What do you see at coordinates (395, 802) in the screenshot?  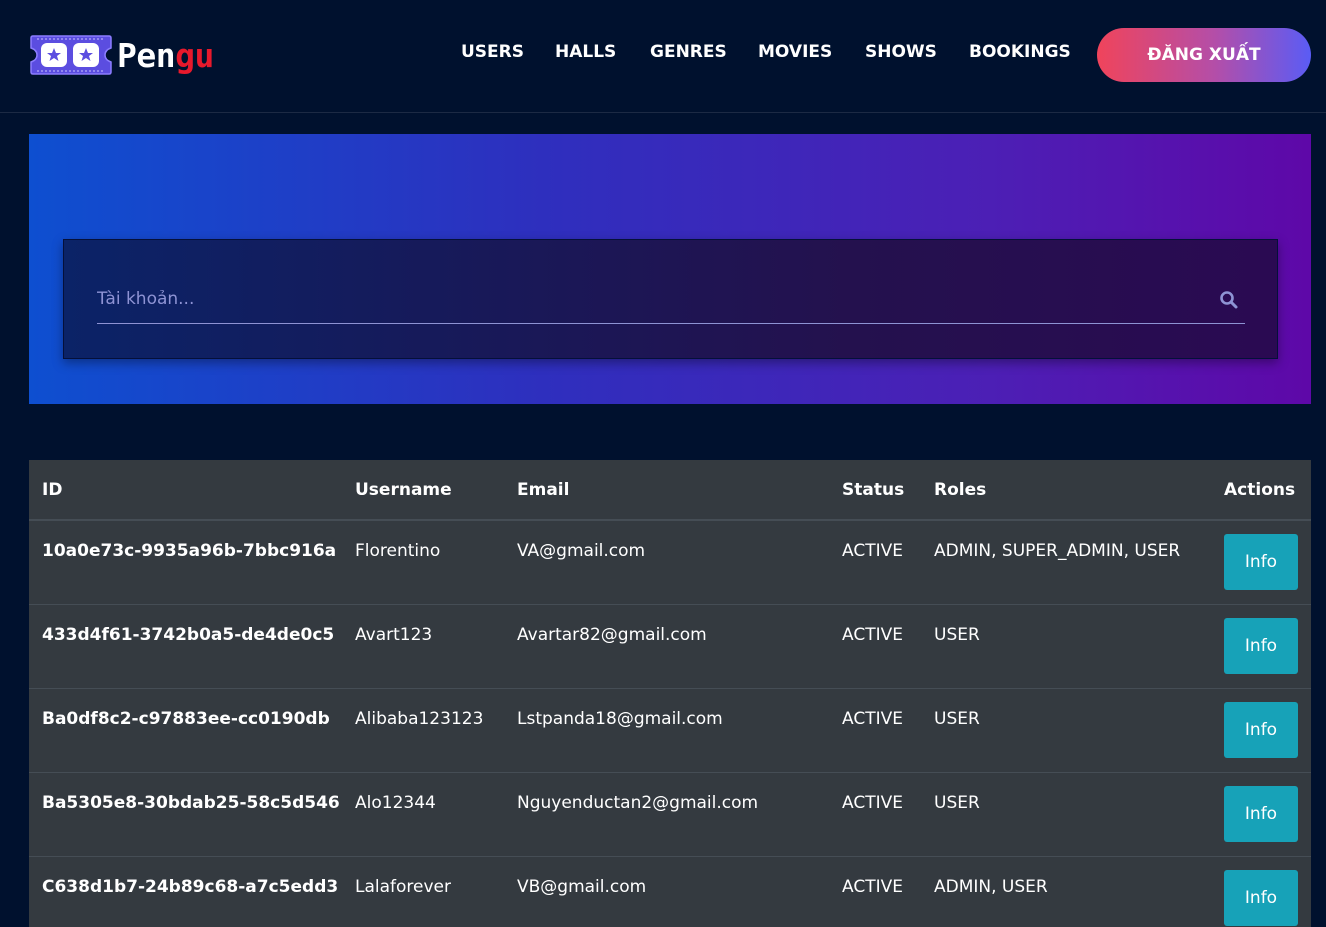 I see `cell-username: Alo12344` at bounding box center [395, 802].